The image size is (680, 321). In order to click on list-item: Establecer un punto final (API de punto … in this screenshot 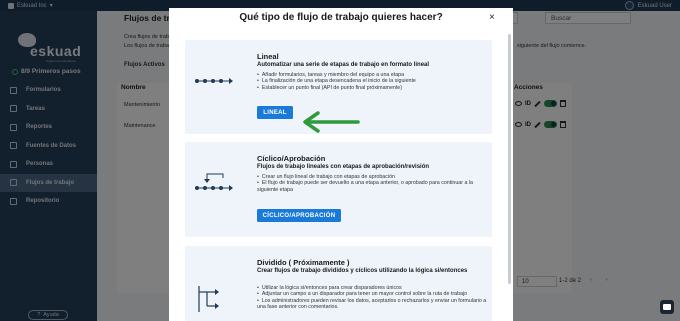, I will do `click(372, 88)`.